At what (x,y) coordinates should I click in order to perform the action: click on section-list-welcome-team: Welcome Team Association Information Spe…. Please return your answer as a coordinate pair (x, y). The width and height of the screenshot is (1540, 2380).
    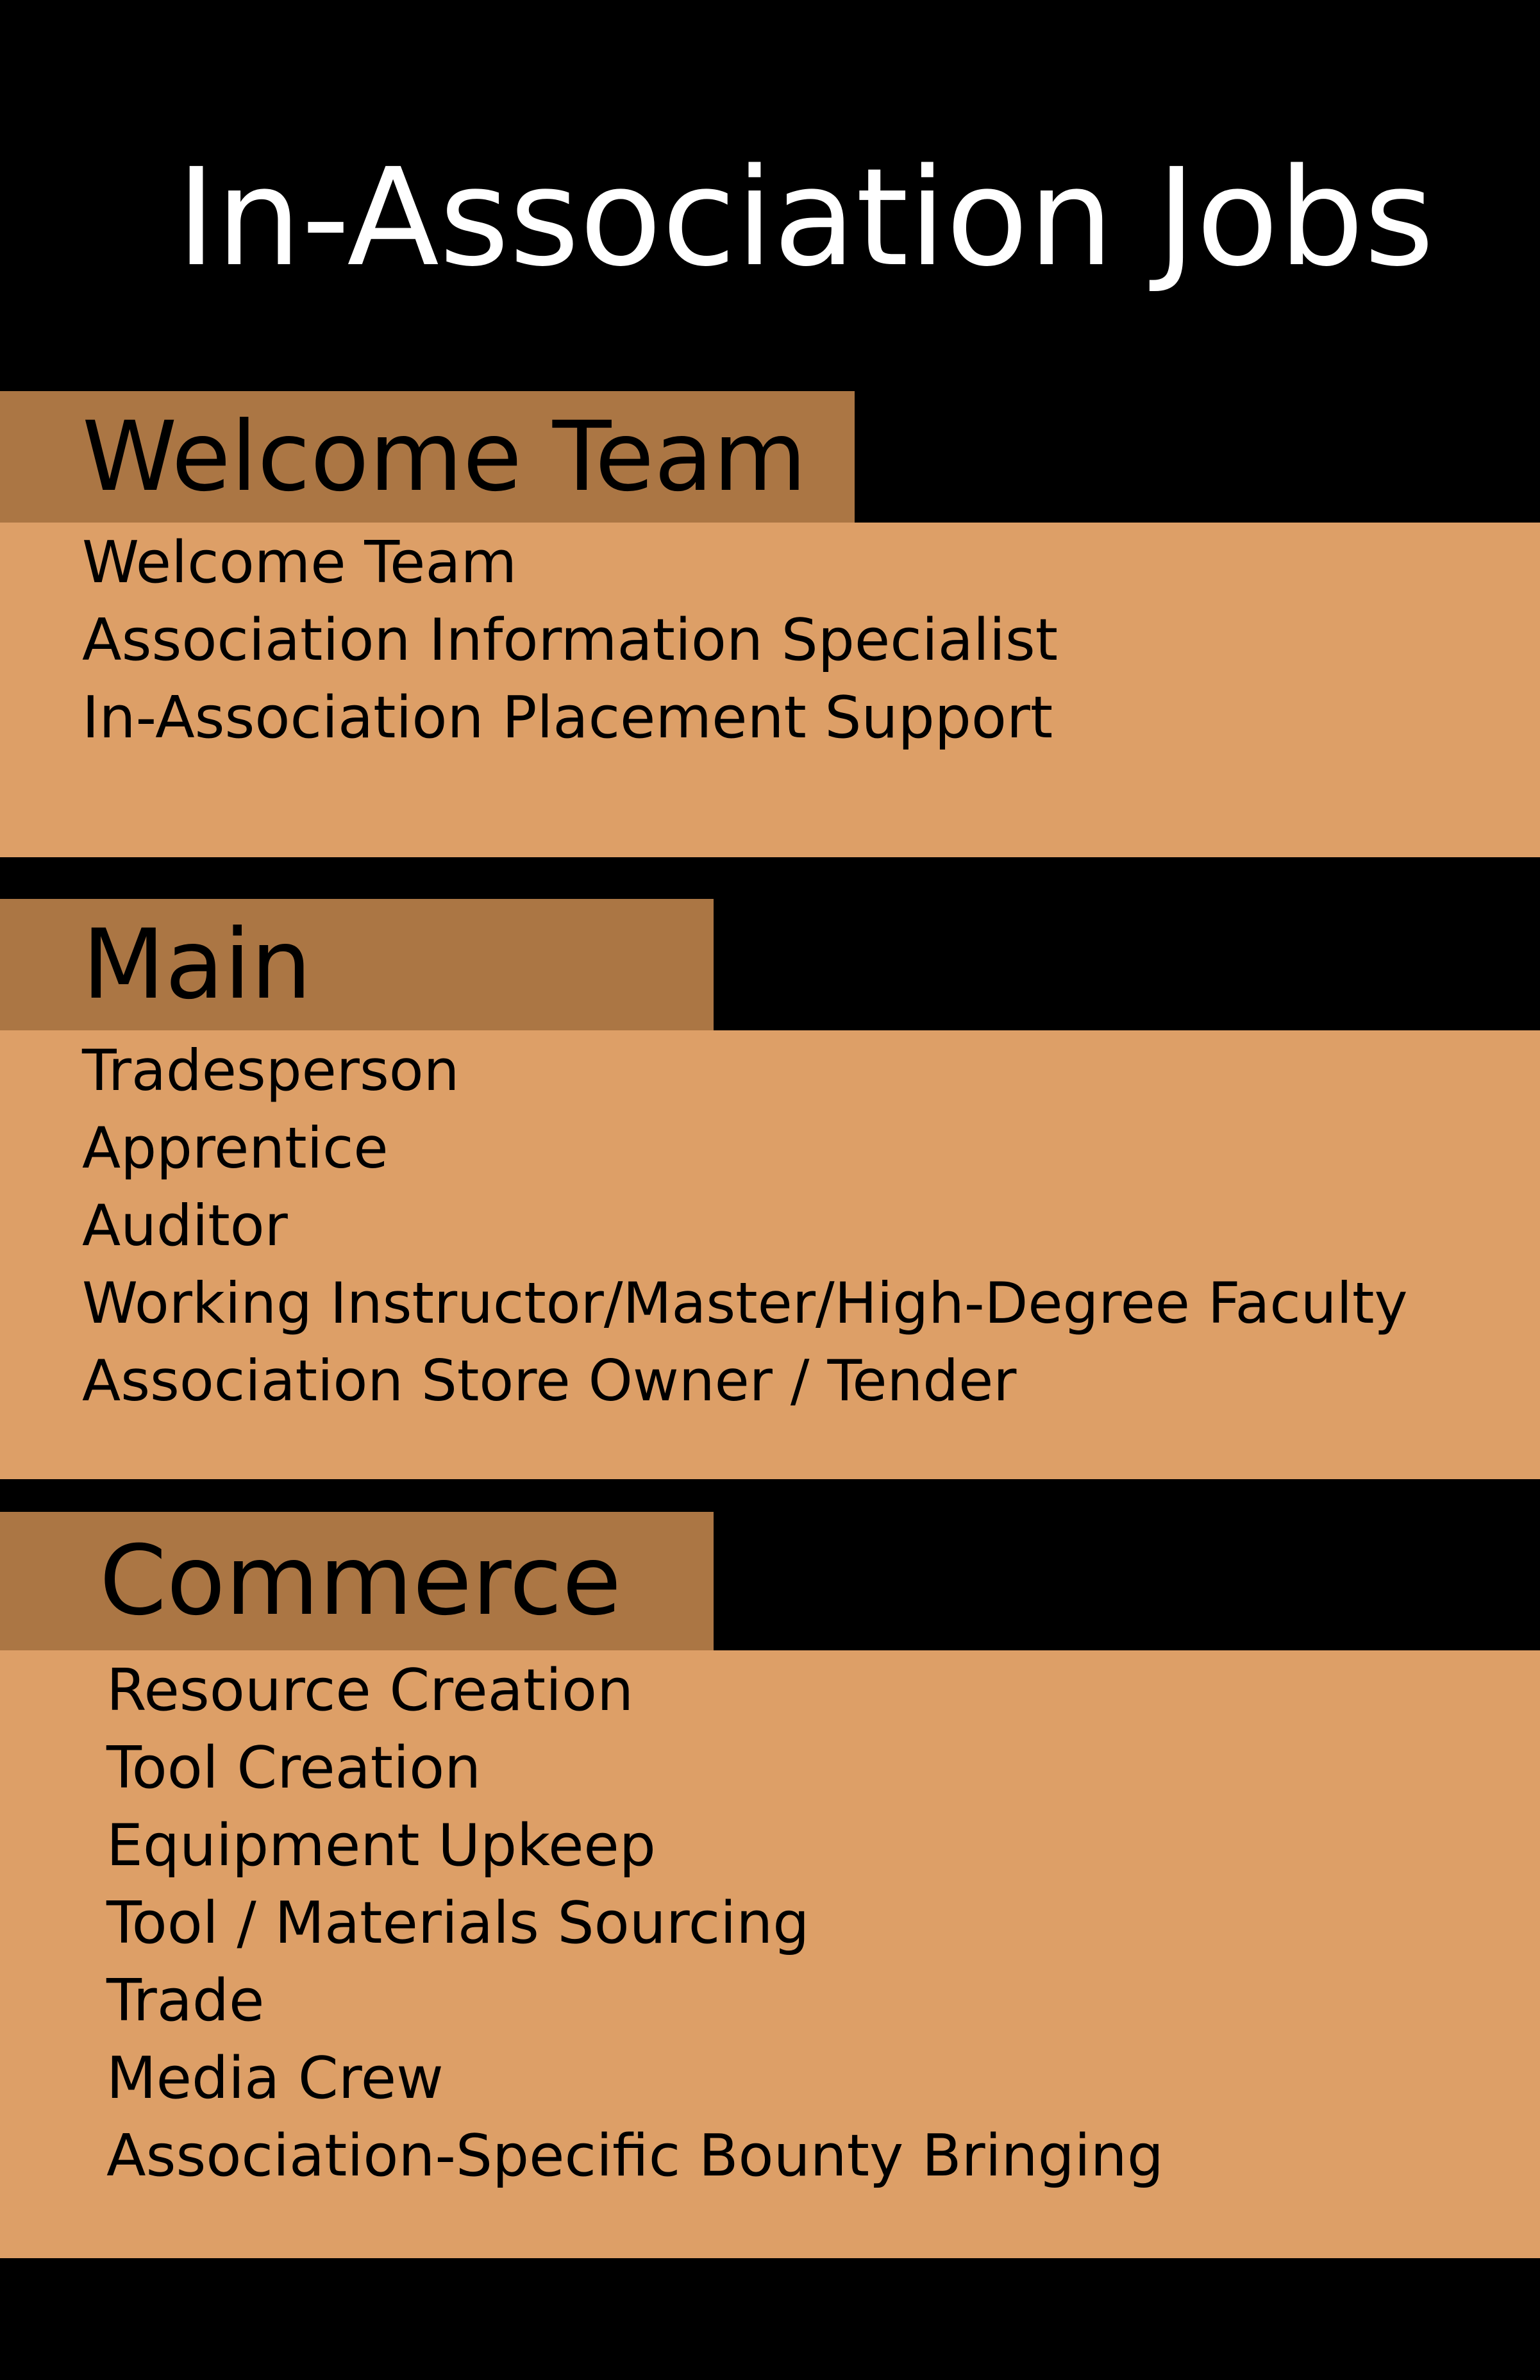
    Looking at the image, I should click on (770, 690).